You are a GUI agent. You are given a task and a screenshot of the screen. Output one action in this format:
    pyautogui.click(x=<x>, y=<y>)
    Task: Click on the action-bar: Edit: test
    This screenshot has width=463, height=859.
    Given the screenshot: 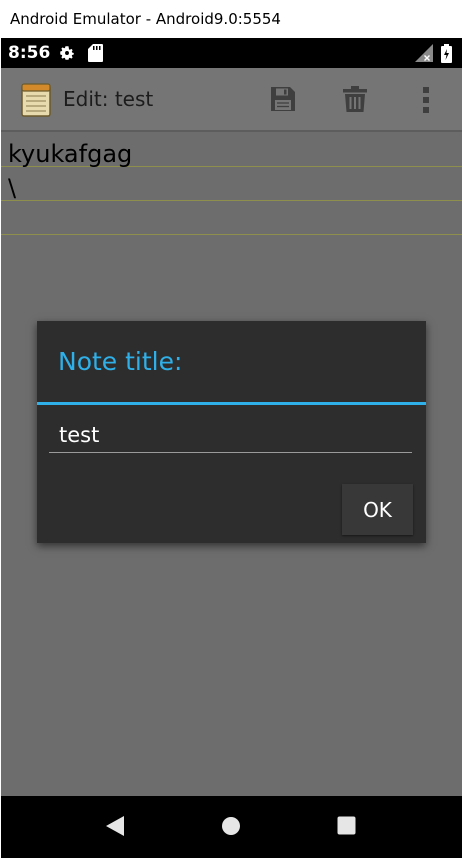 What is the action you would take?
    pyautogui.click(x=231, y=99)
    